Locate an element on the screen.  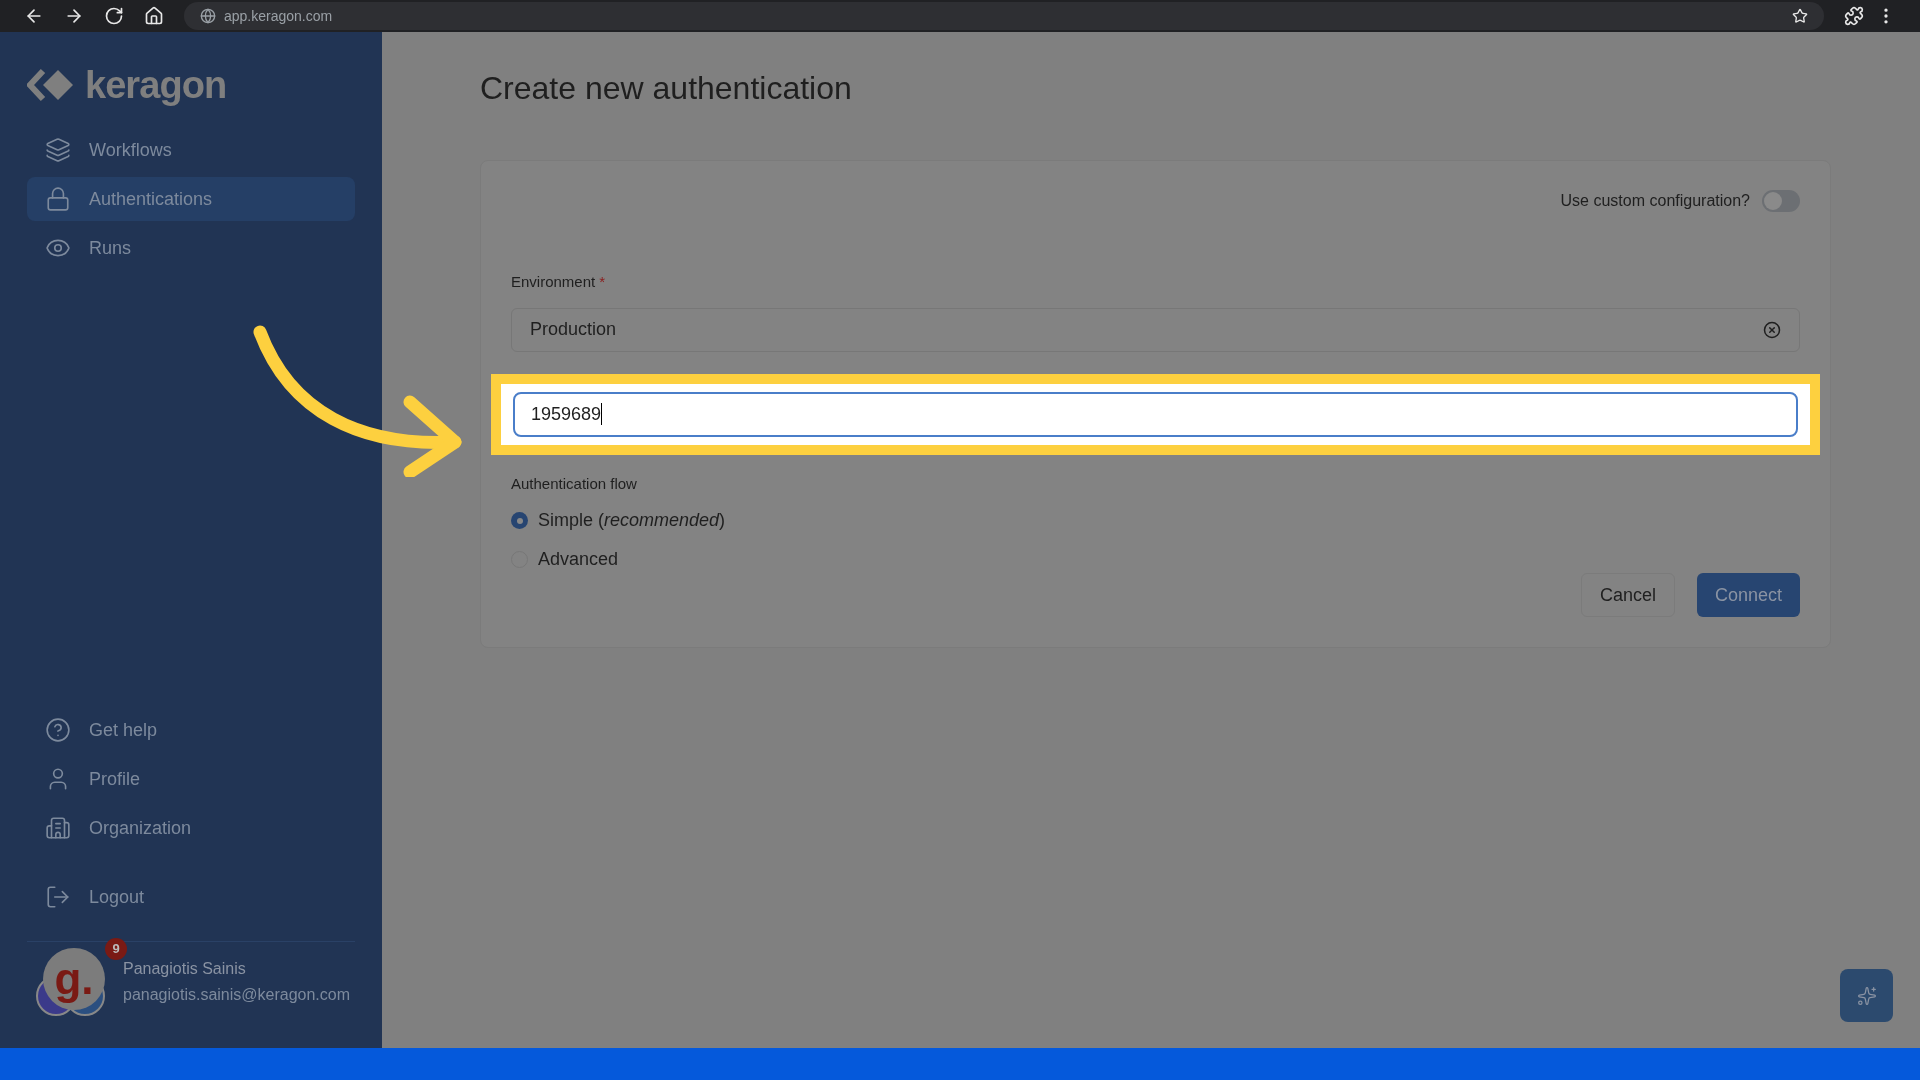
clear-icon is located at coordinates (1772, 329).